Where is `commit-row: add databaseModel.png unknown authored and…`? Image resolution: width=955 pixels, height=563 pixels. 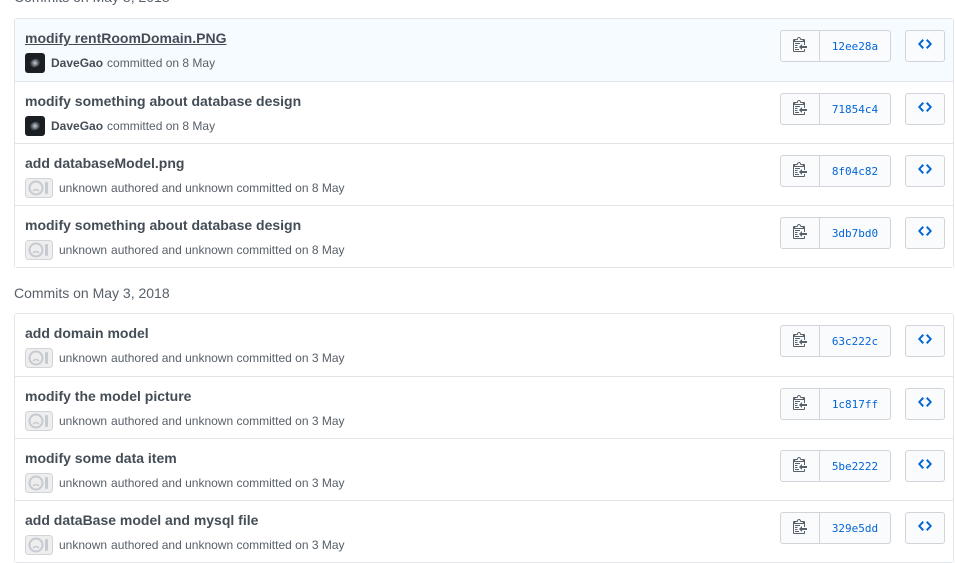 commit-row: add databaseModel.png unknown authored and… is located at coordinates (484, 174).